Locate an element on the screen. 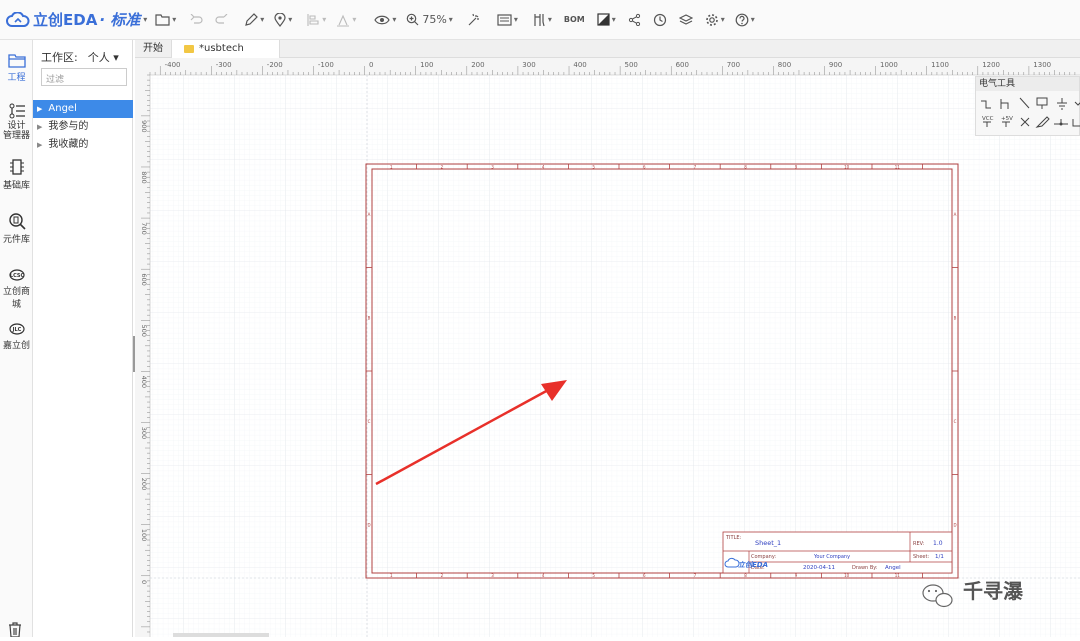 The image size is (1080, 641). junction-tool-icon is located at coordinates (1061, 122).